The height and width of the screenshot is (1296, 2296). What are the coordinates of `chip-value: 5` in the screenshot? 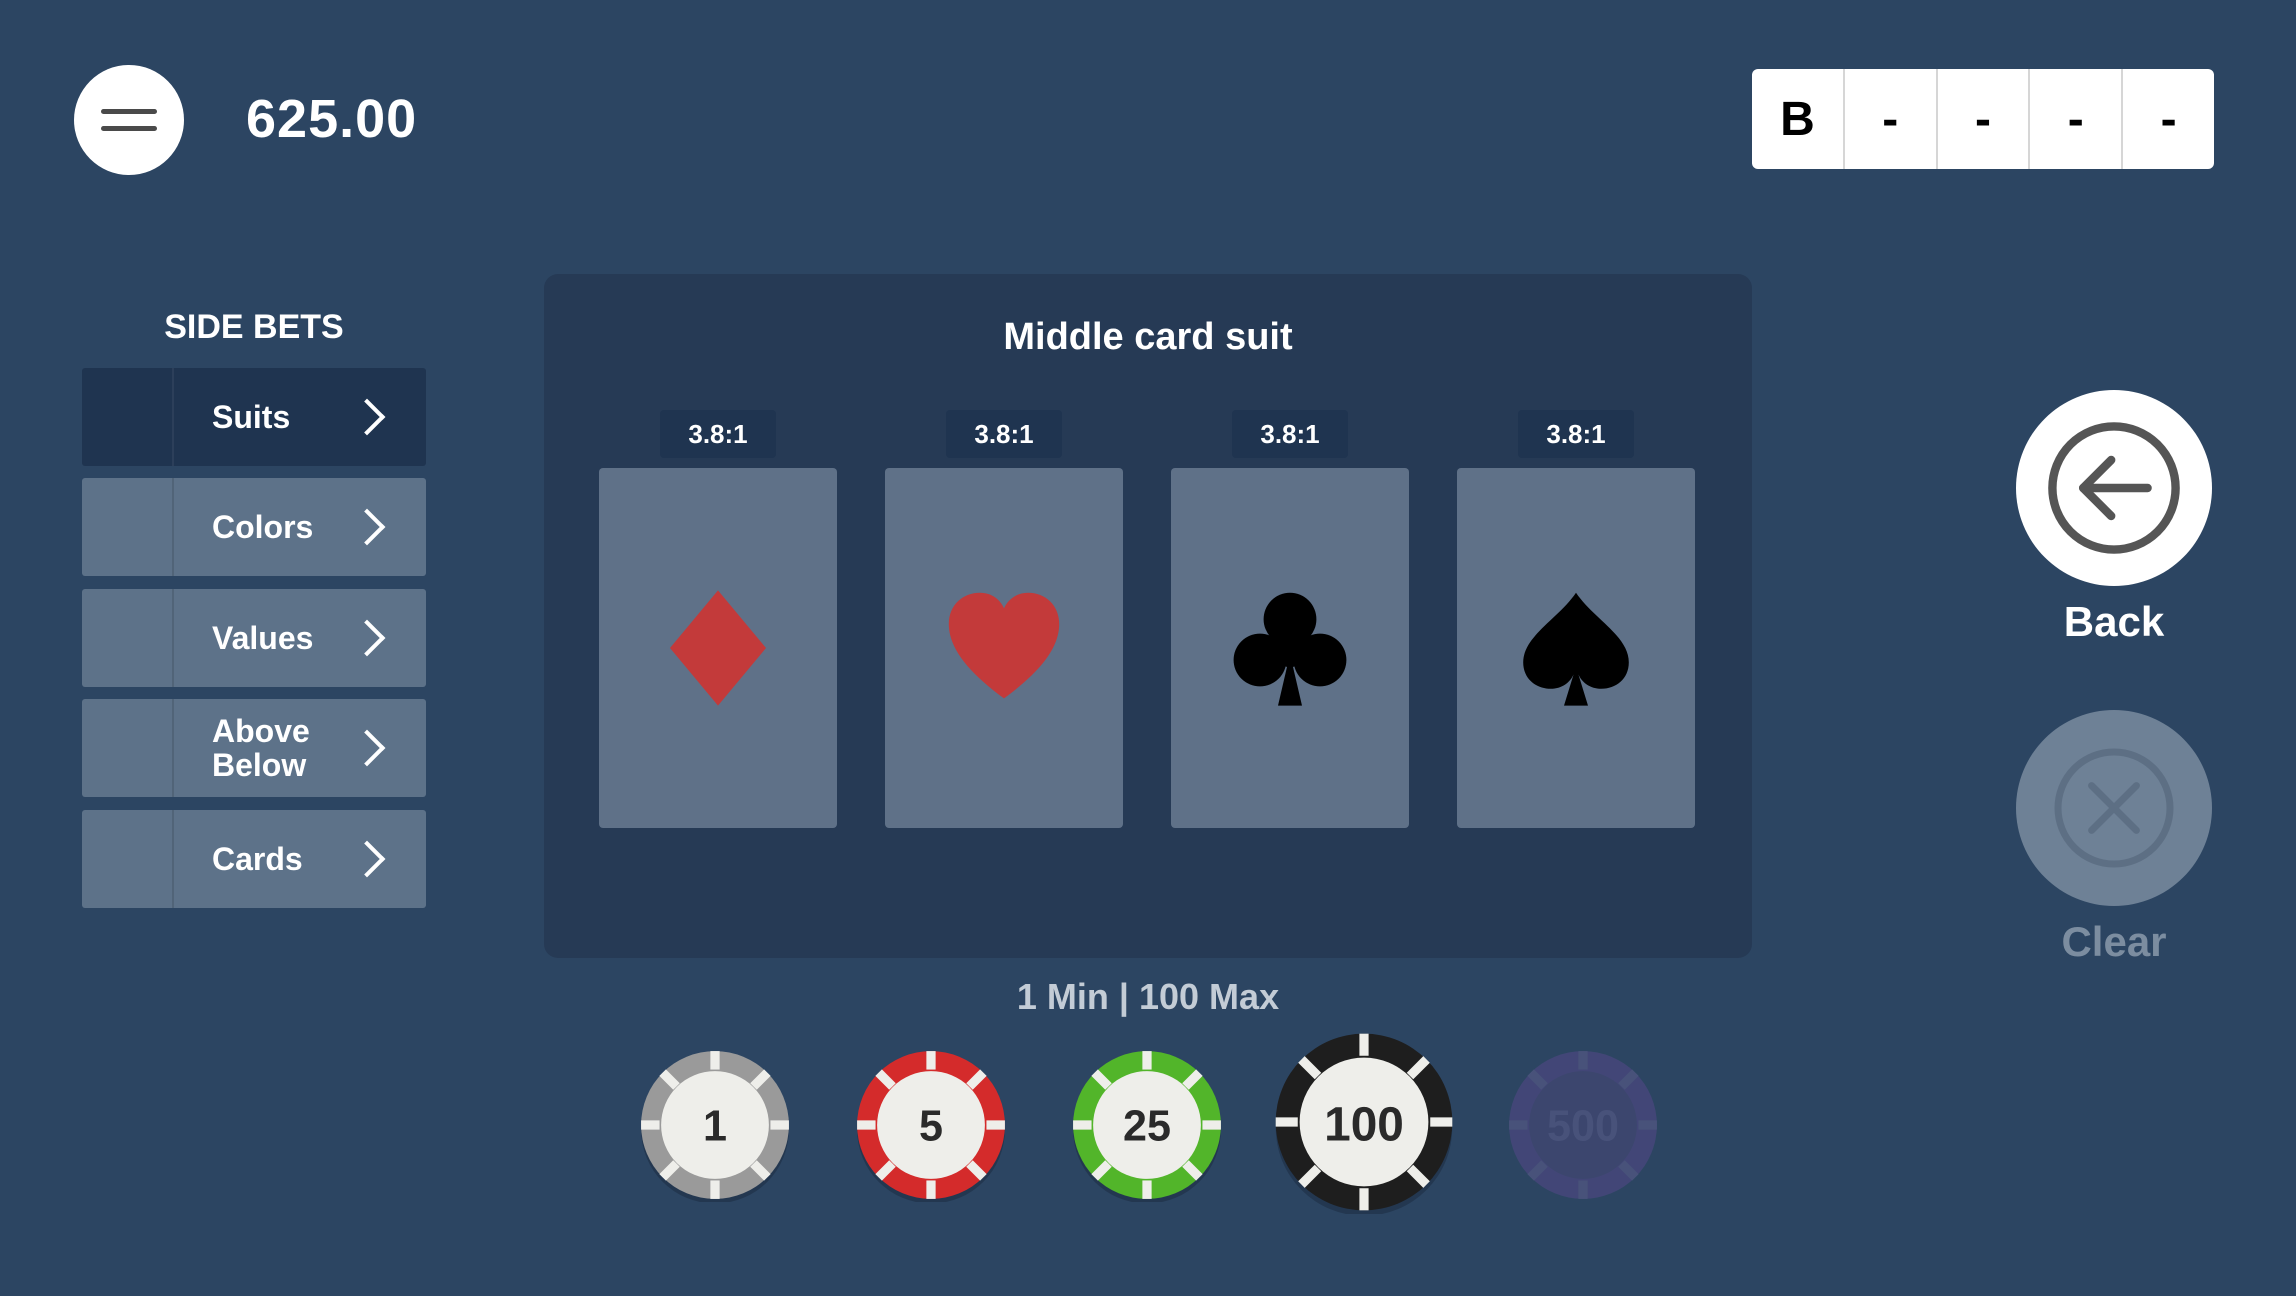 It's located at (931, 1126).